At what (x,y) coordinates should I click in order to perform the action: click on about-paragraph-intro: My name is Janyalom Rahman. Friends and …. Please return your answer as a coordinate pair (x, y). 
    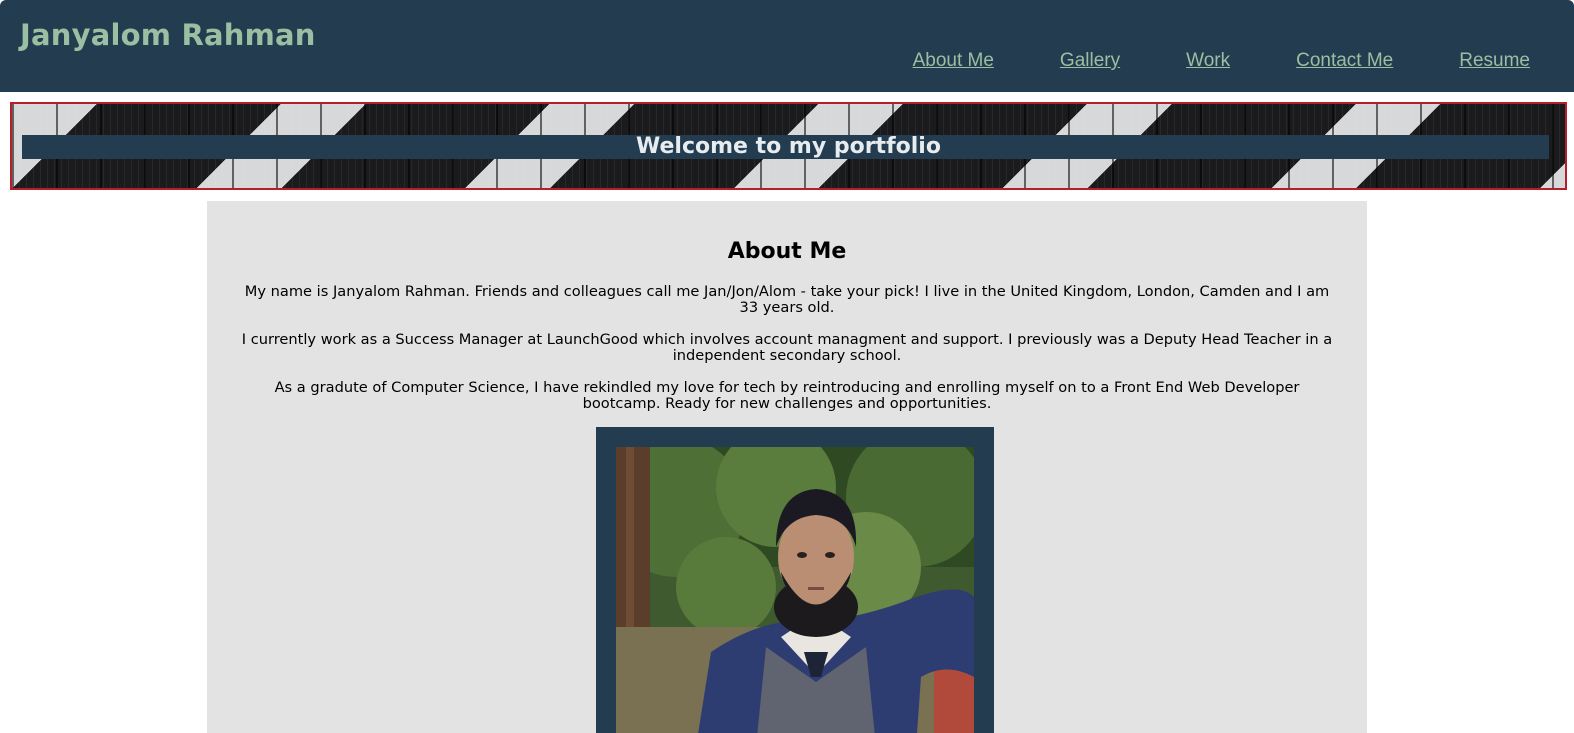
    Looking at the image, I should click on (787, 299).